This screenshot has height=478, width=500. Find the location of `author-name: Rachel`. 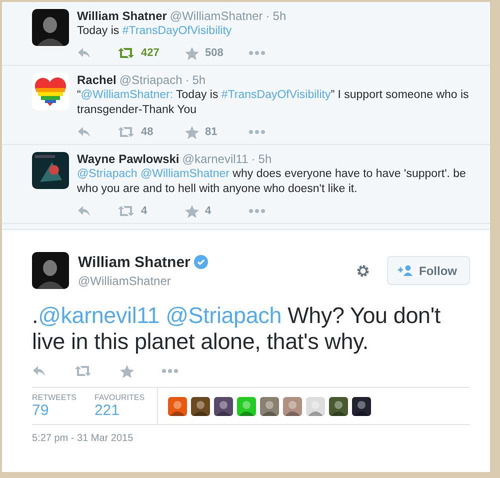

author-name: Rachel is located at coordinates (96, 80).